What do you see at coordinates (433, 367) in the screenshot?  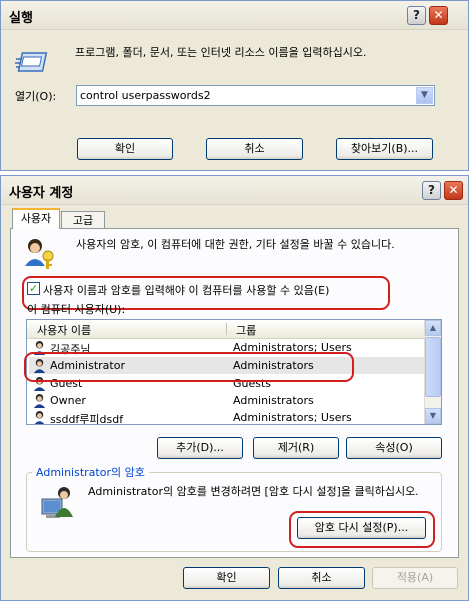 I see `scroll-thumb` at bounding box center [433, 367].